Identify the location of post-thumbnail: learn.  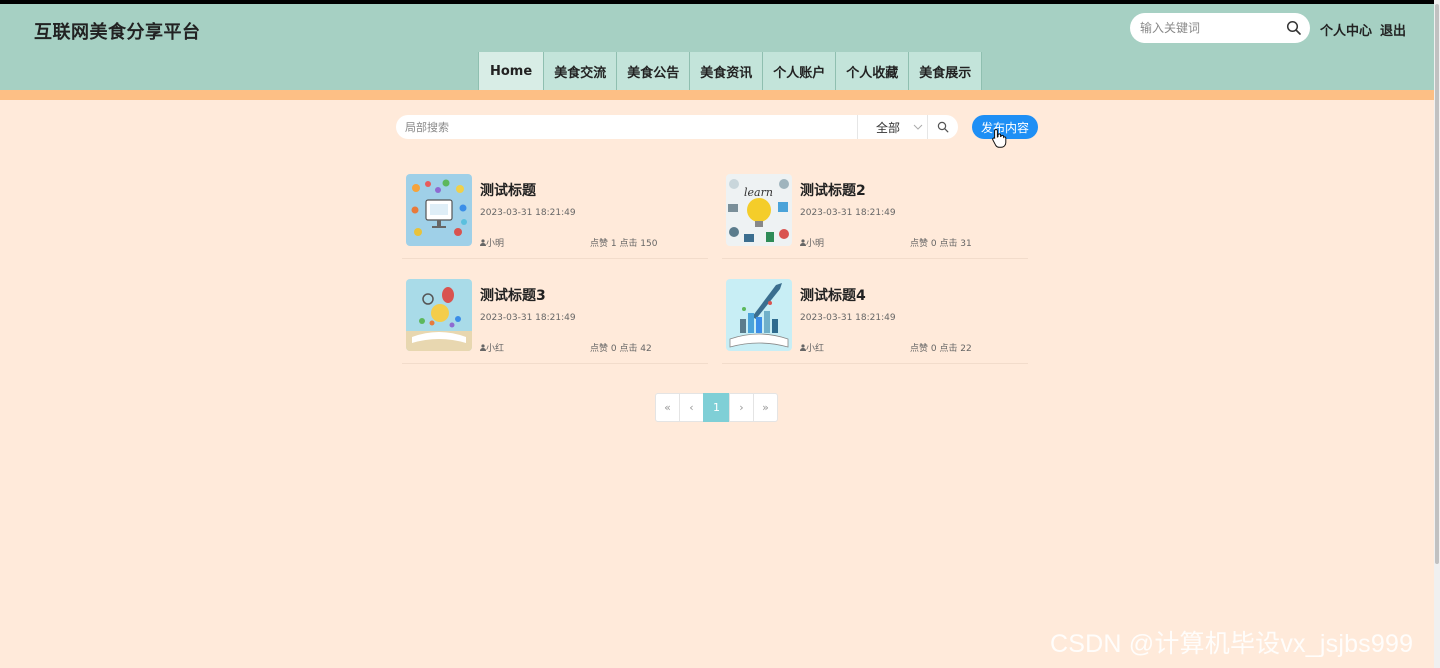
(759, 210).